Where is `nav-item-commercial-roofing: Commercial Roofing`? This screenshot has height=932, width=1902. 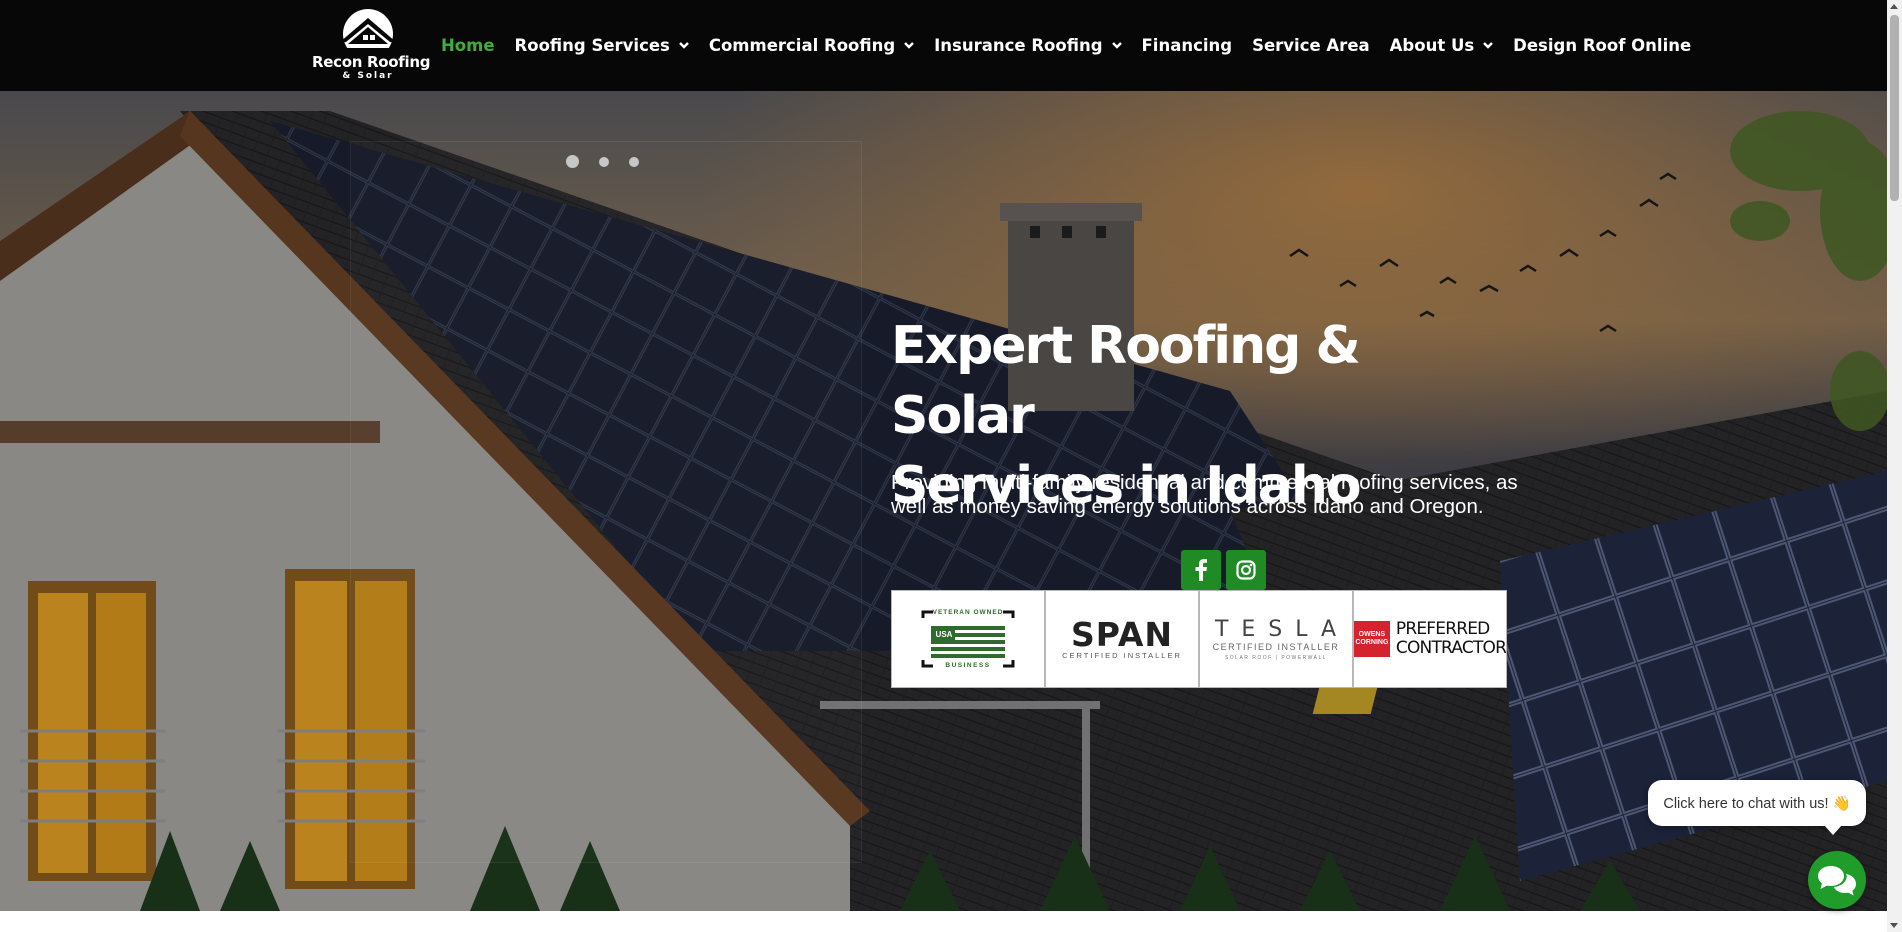 nav-item-commercial-roofing: Commercial Roofing is located at coordinates (811, 45).